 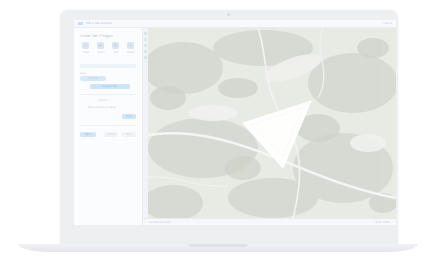 I want to click on options-label: Options, so click(x=103, y=100).